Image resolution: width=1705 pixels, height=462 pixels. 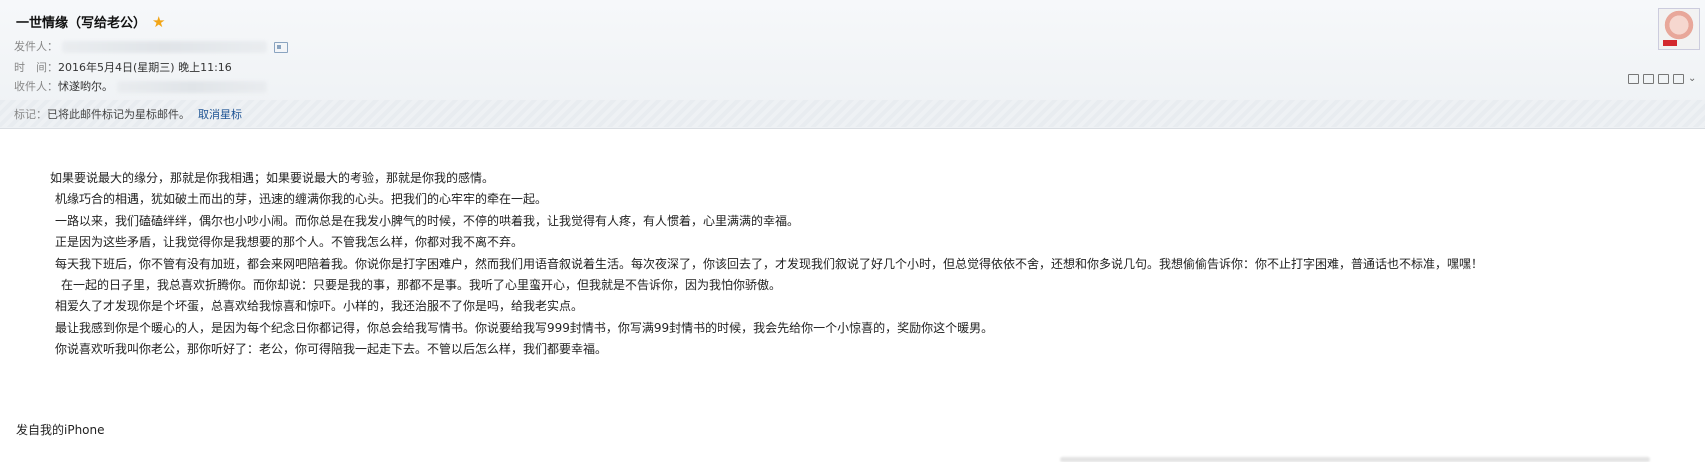 I want to click on mail-subject: 一世情缘（写给老公） ★, so click(x=90, y=21).